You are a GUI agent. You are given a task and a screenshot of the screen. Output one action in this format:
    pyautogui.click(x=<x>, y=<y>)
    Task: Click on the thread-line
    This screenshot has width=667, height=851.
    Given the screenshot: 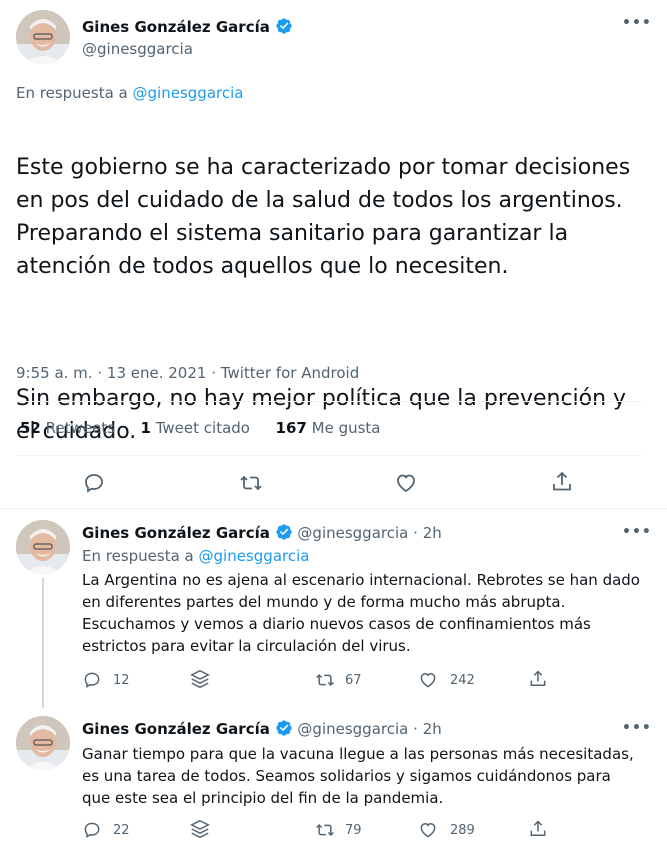 What is the action you would take?
    pyautogui.click(x=43, y=643)
    